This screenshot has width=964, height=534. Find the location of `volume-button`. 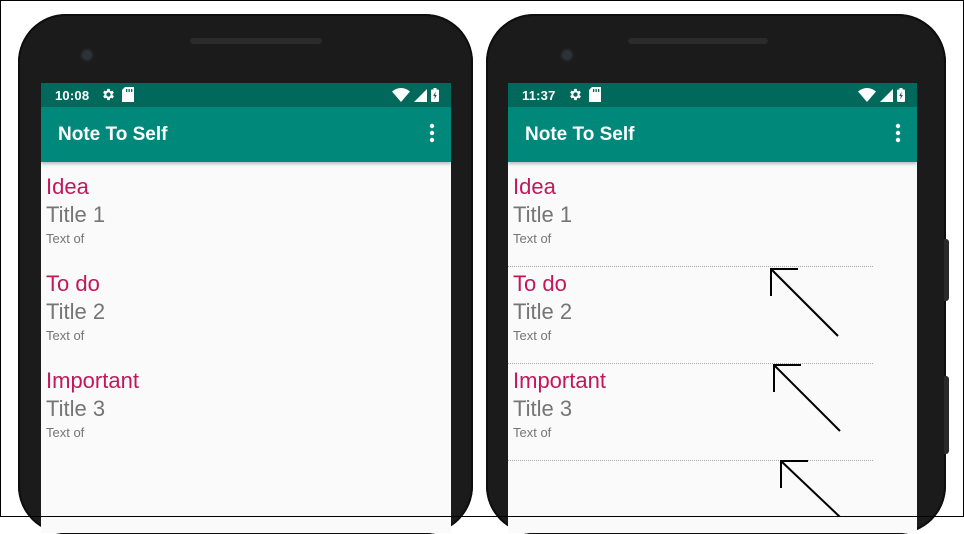

volume-button is located at coordinates (946, 415).